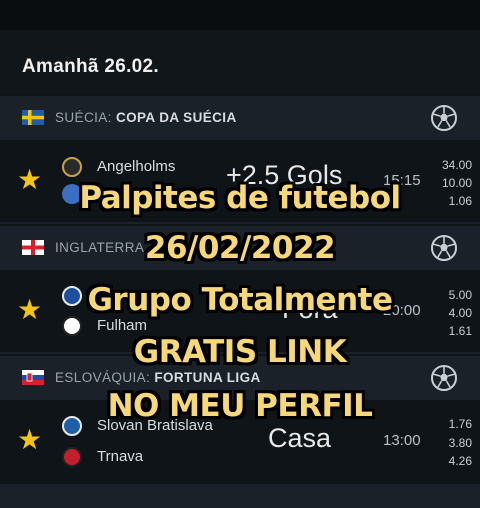 This screenshot has width=480, height=508. Describe the element at coordinates (240, 352) in the screenshot. I see `overlay-line: GRATIS LINK` at that location.